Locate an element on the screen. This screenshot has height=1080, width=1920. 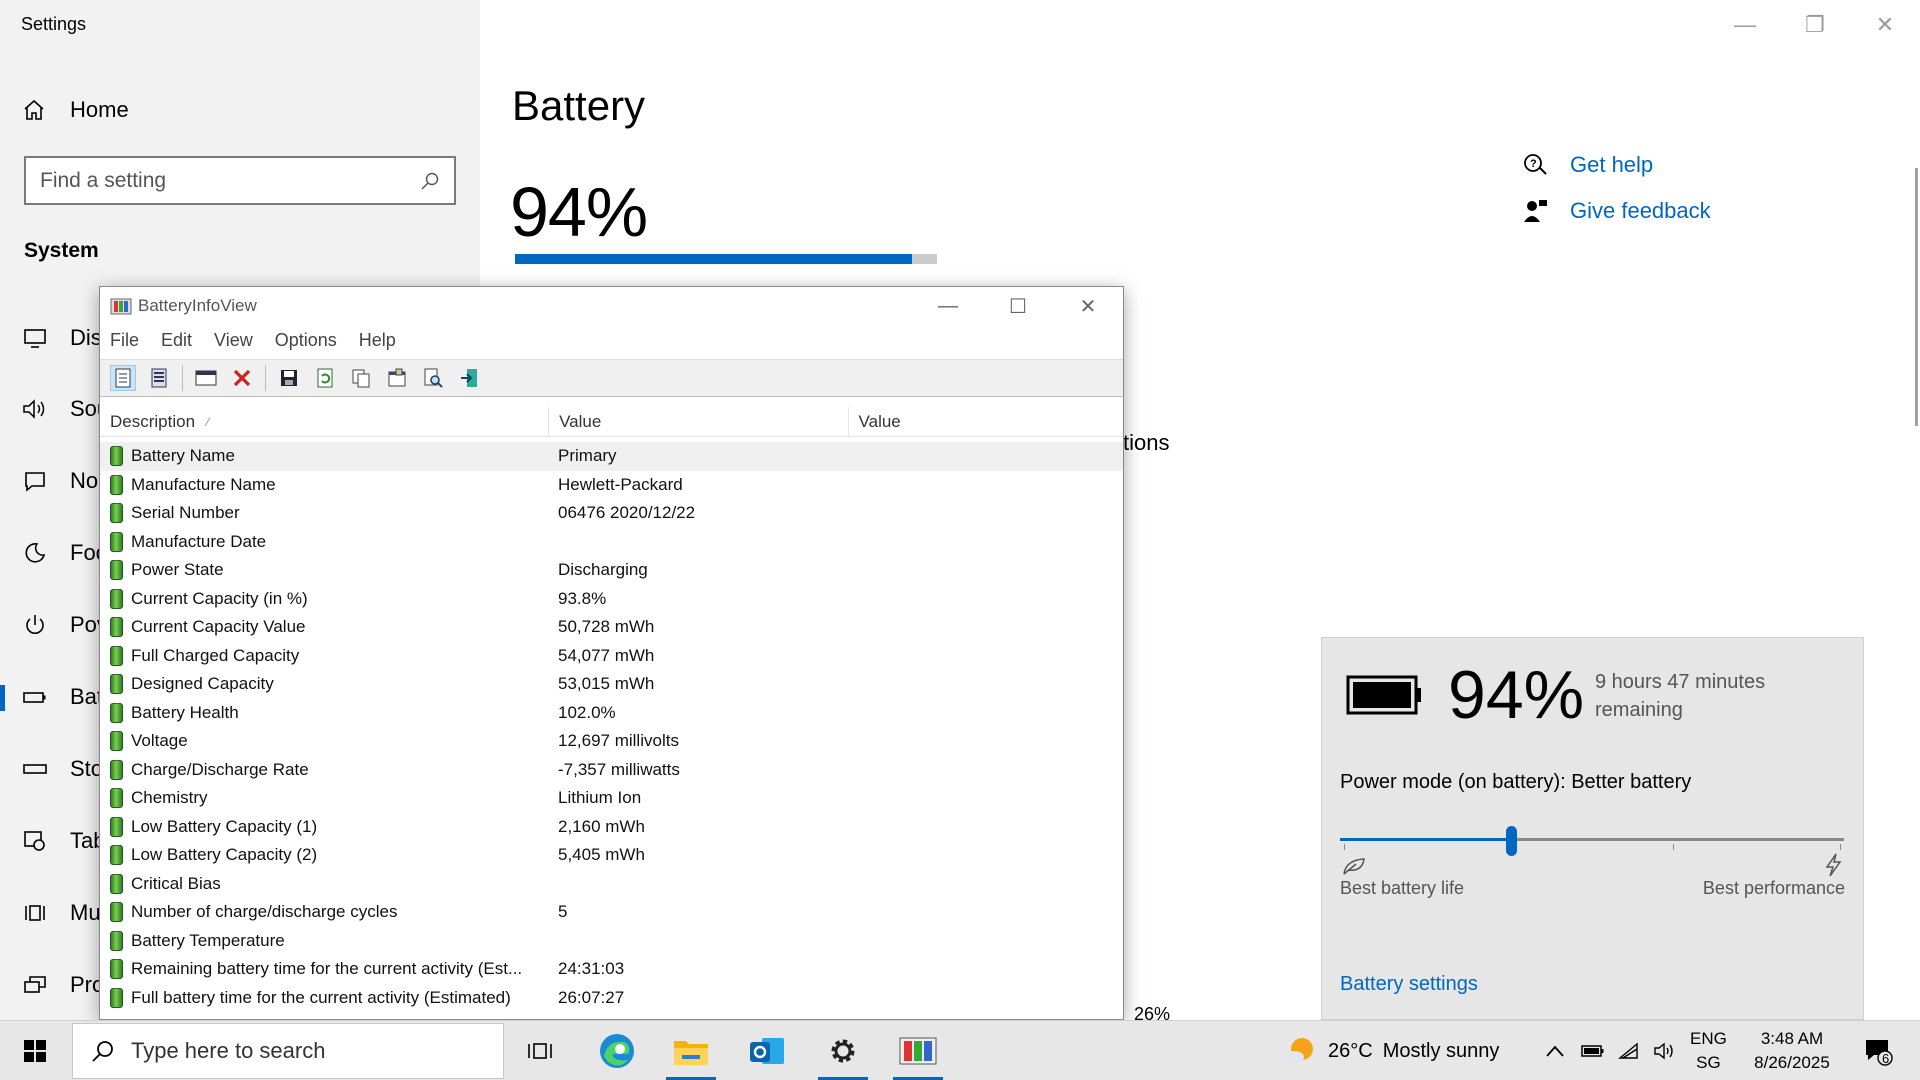
give-feedback-link: Give feedback is located at coordinates (1616, 211).